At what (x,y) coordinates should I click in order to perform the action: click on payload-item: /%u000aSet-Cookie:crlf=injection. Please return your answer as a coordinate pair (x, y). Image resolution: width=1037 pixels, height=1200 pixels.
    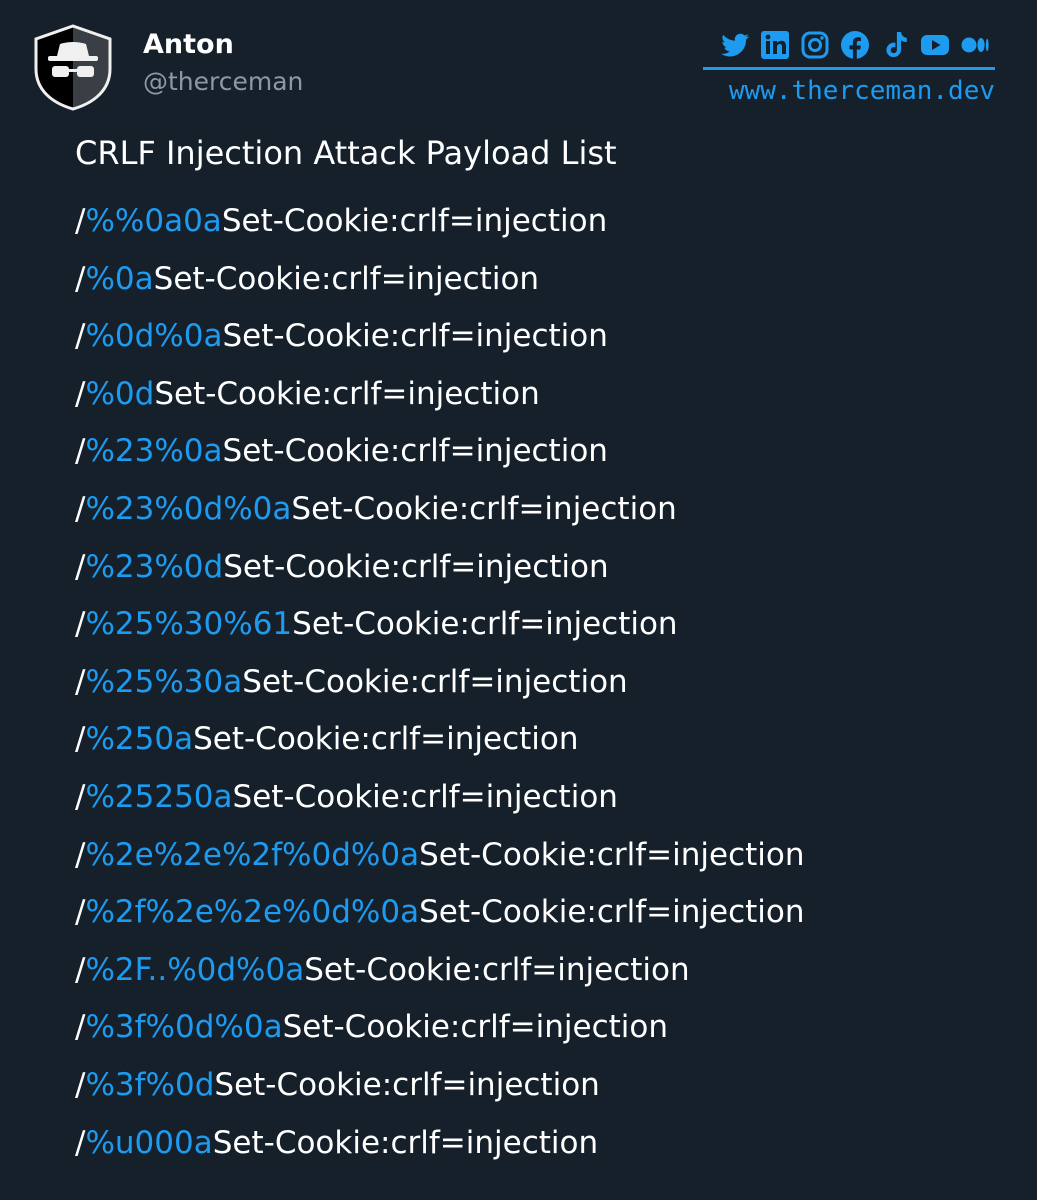
    Looking at the image, I should click on (440, 1147).